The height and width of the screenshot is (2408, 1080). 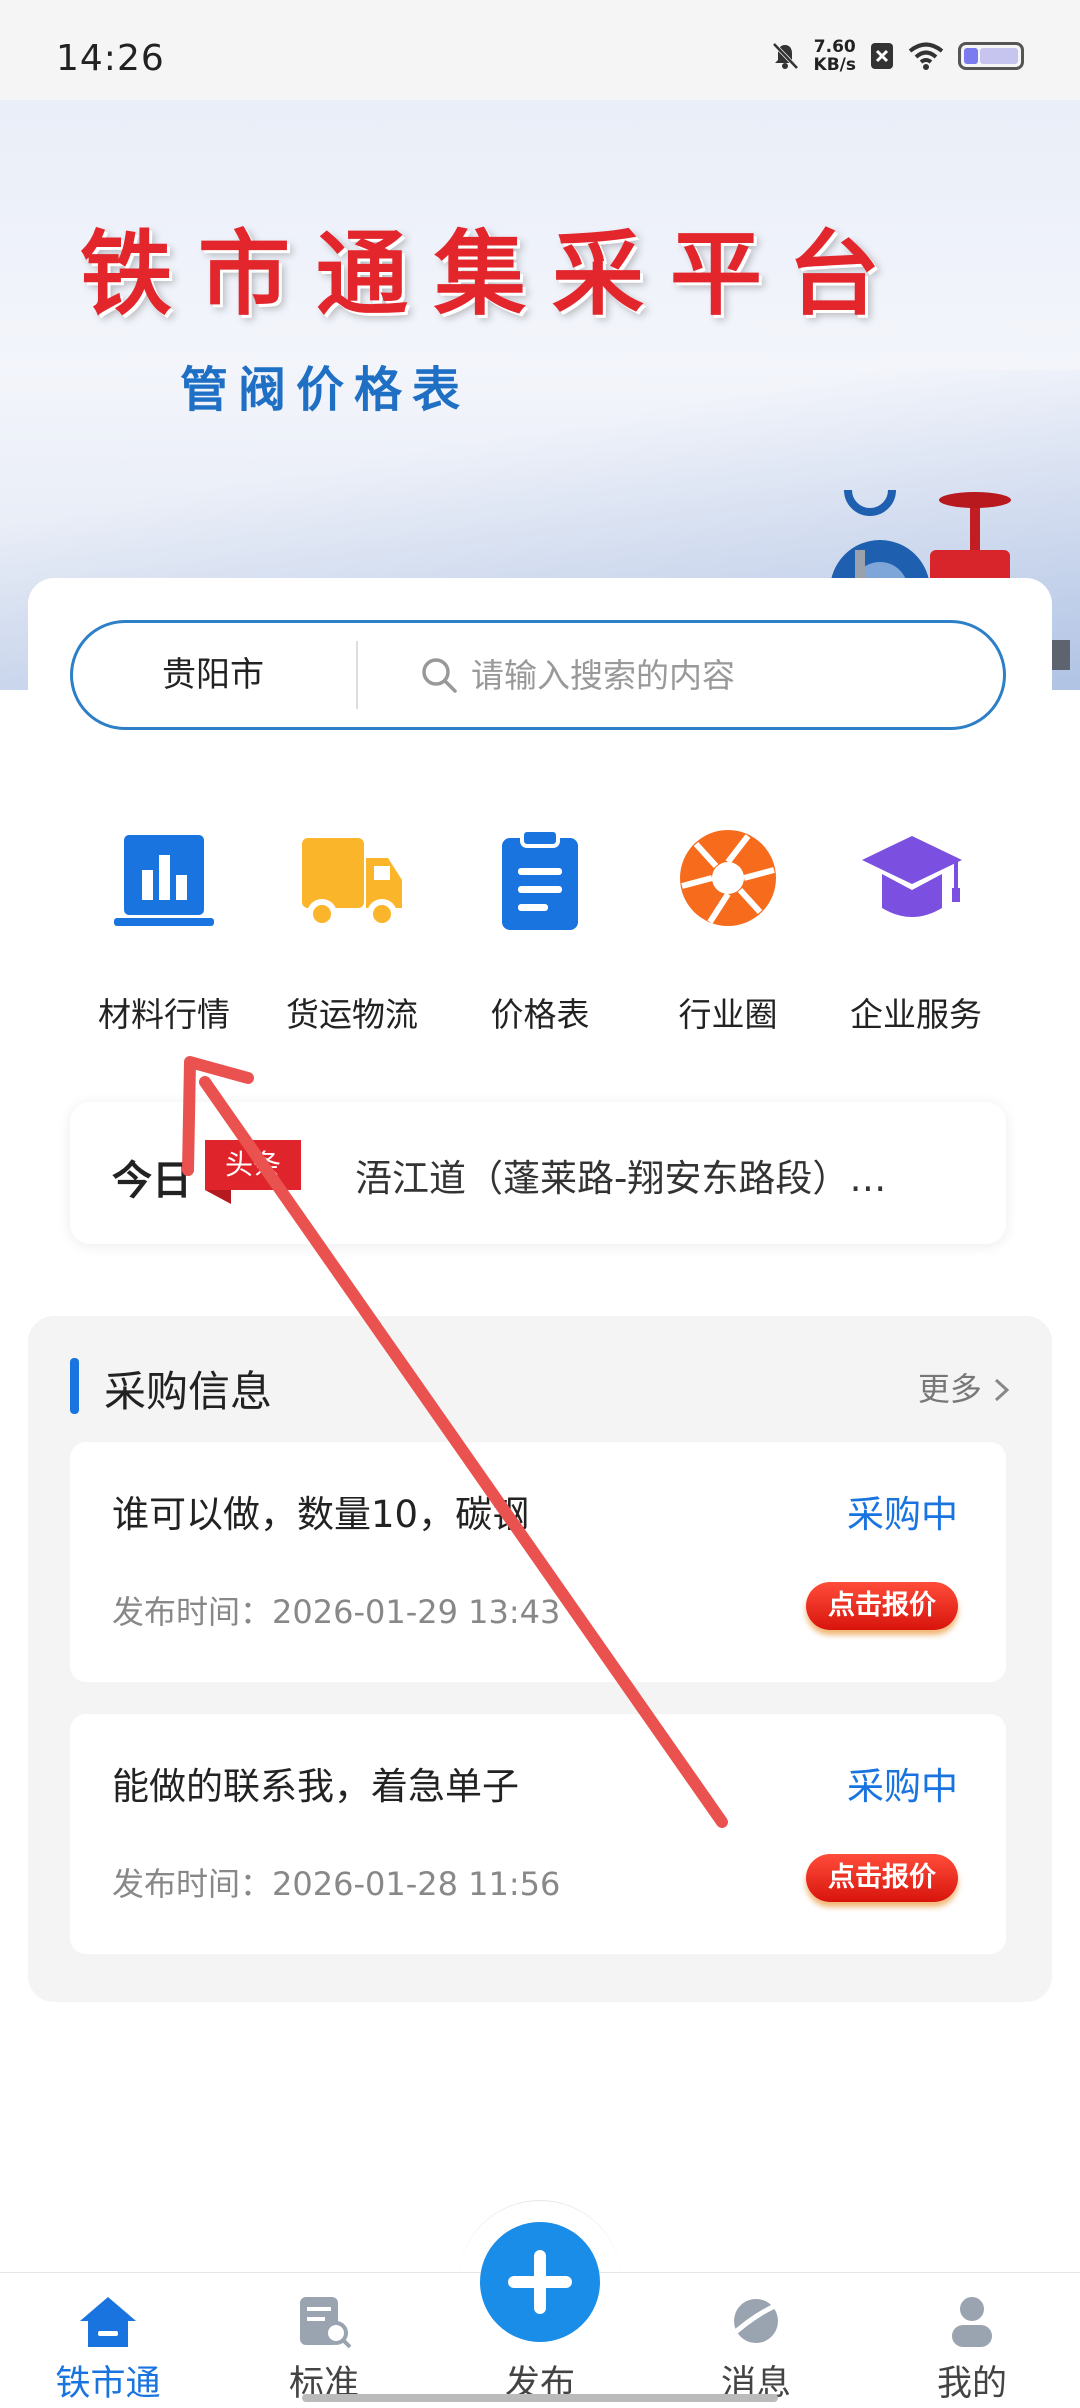 I want to click on quick-menu-enterprise-service: 企业服务, so click(x=916, y=940).